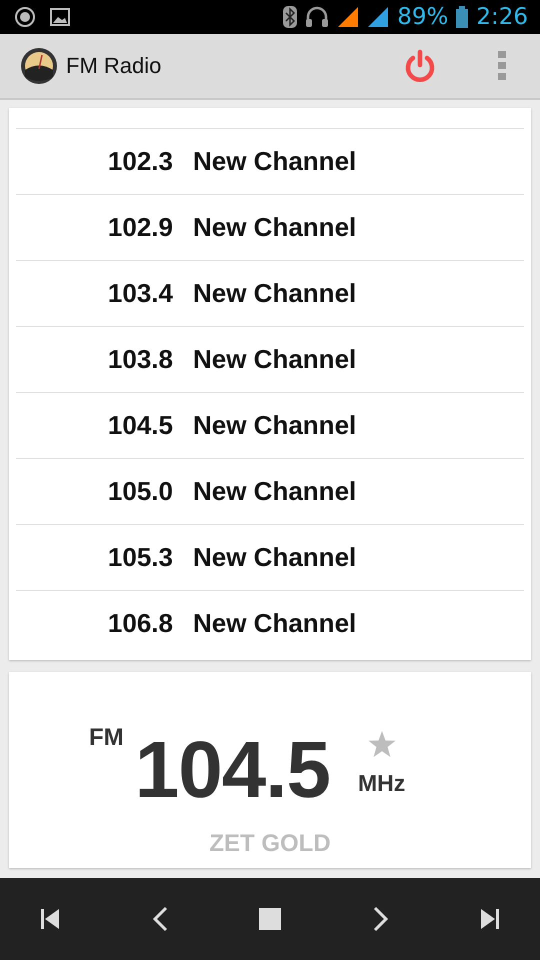  Describe the element at coordinates (317, 17) in the screenshot. I see `headphones-icon` at that location.